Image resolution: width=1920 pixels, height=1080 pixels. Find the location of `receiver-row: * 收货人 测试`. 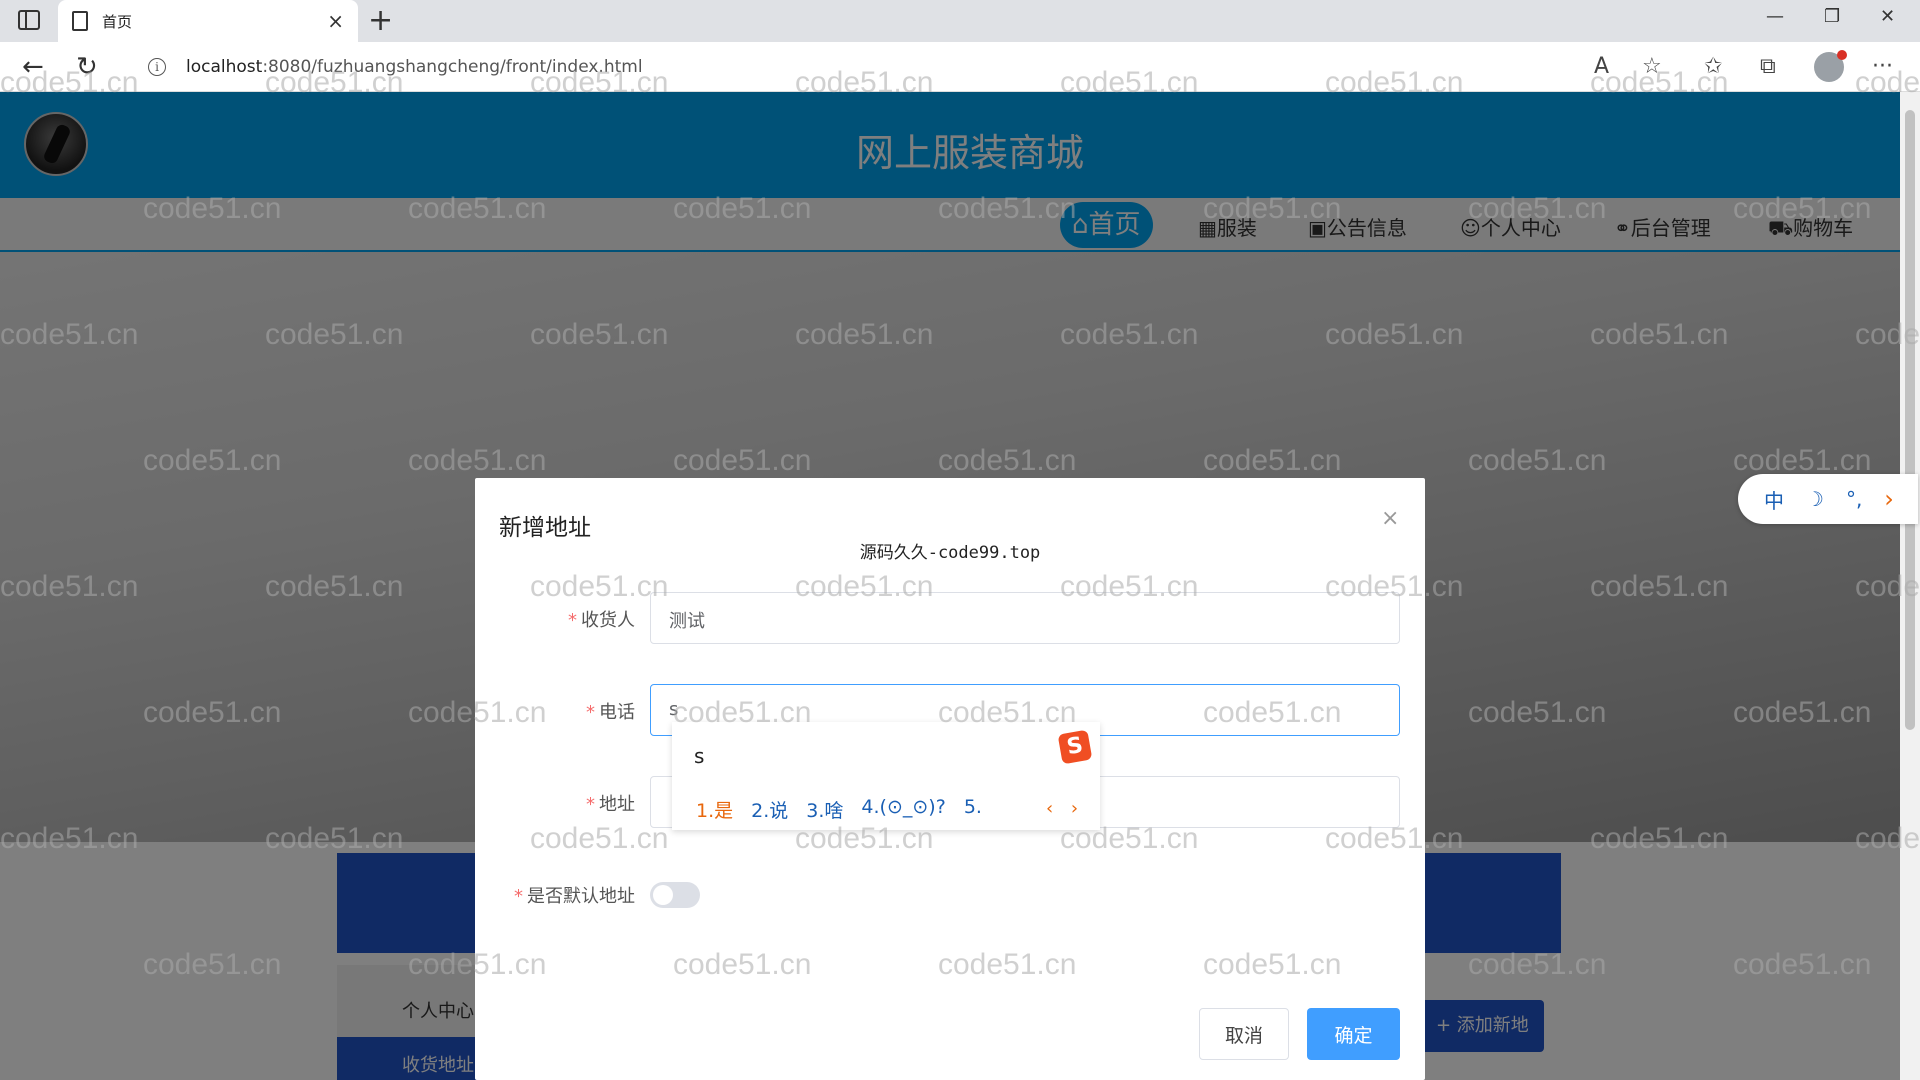

receiver-row: * 收货人 测试 is located at coordinates (950, 618).